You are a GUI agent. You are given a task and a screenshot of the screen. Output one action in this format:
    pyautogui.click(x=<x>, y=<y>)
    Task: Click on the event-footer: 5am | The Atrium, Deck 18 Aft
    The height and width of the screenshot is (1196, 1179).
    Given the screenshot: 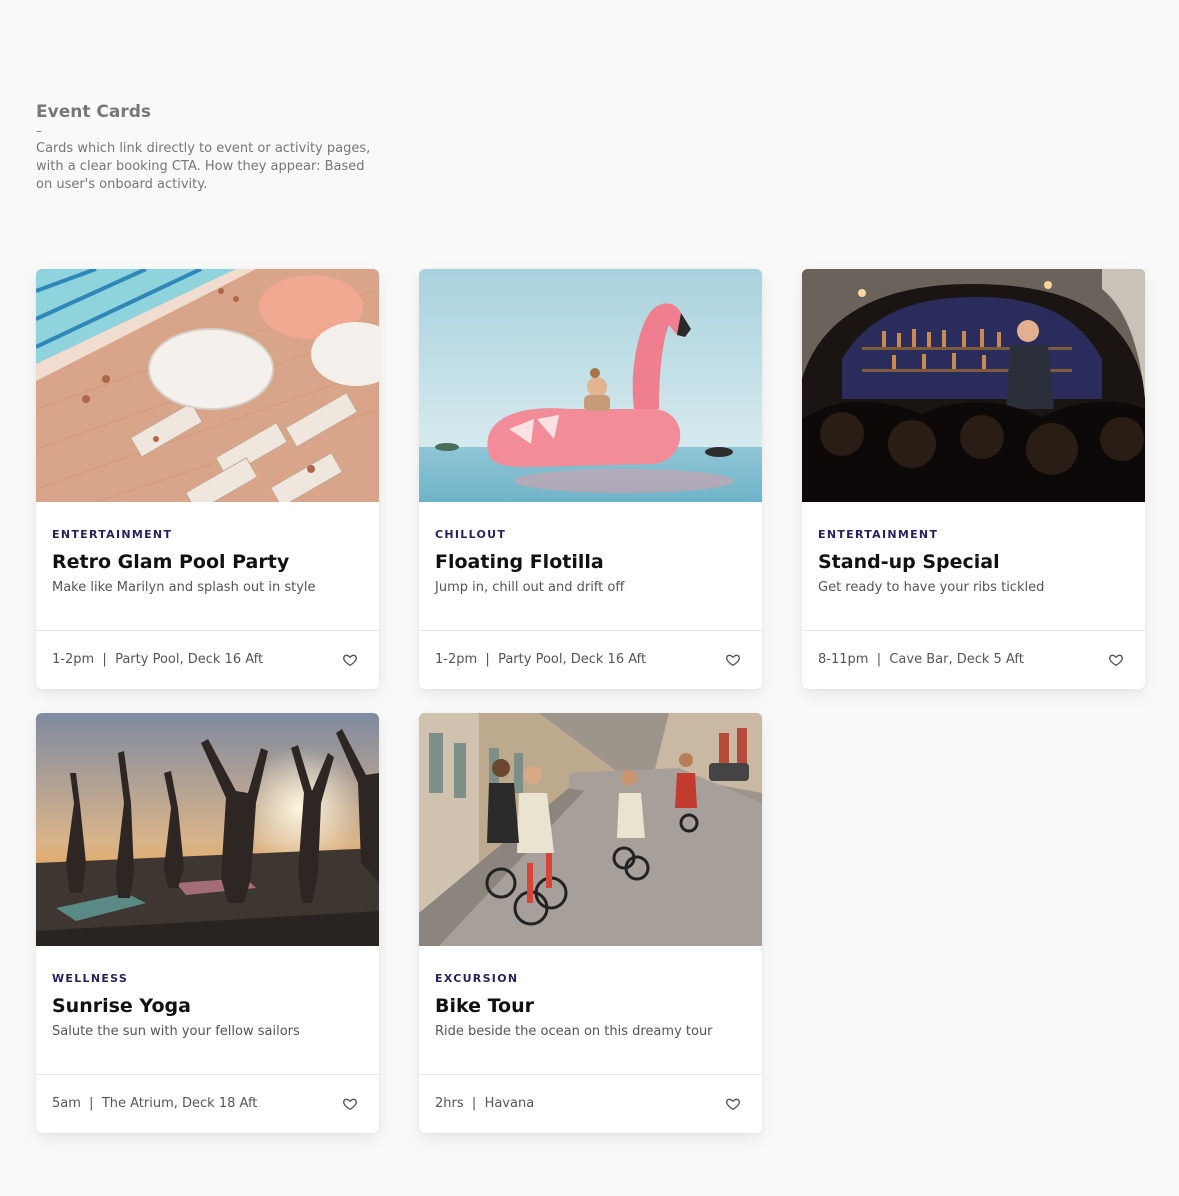 What is the action you would take?
    pyautogui.click(x=207, y=1103)
    